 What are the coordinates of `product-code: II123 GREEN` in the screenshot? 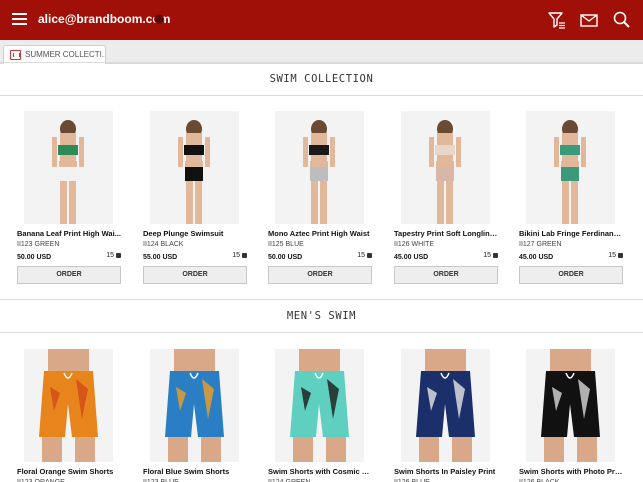 It's located at (38, 244).